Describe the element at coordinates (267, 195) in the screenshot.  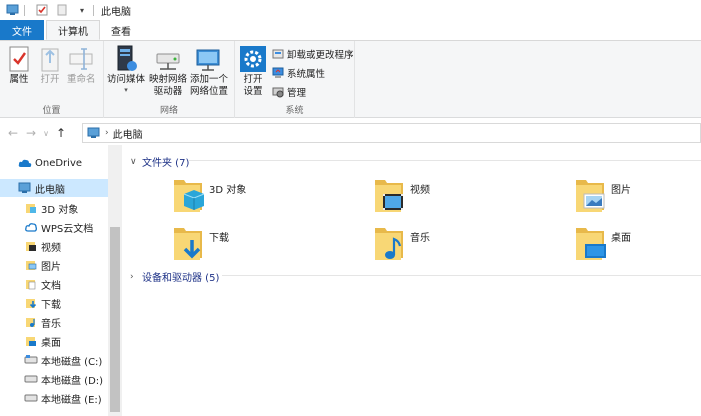
I see `folder-3d-objects: 3D 对象` at that location.